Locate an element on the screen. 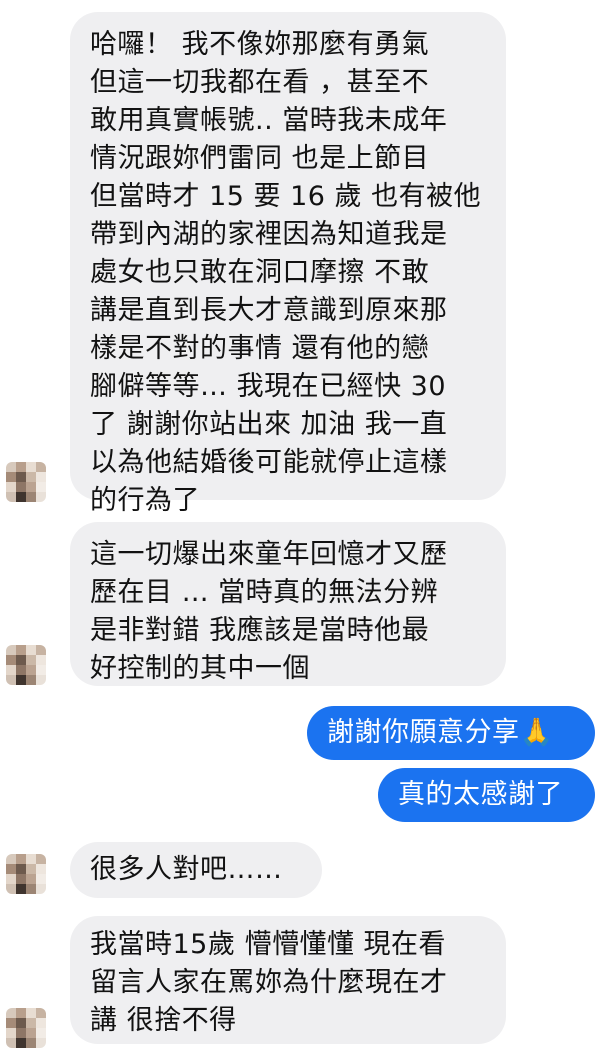  message-bubble-outgoing: 謝謝你願意分享🙏 is located at coordinates (451, 733).